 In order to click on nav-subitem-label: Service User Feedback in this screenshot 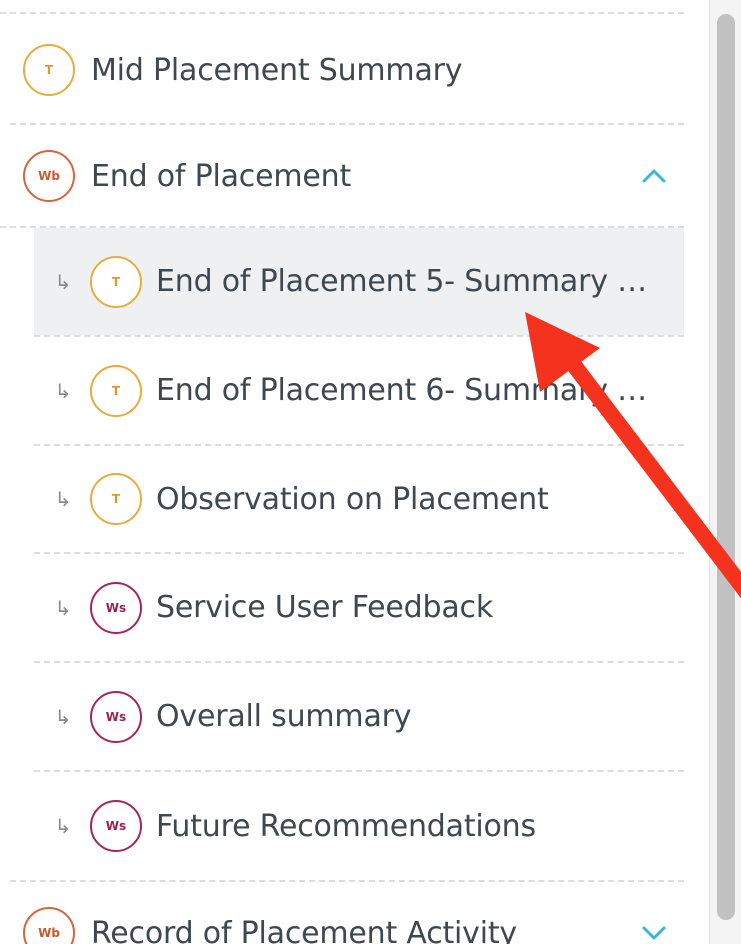, I will do `click(324, 607)`.